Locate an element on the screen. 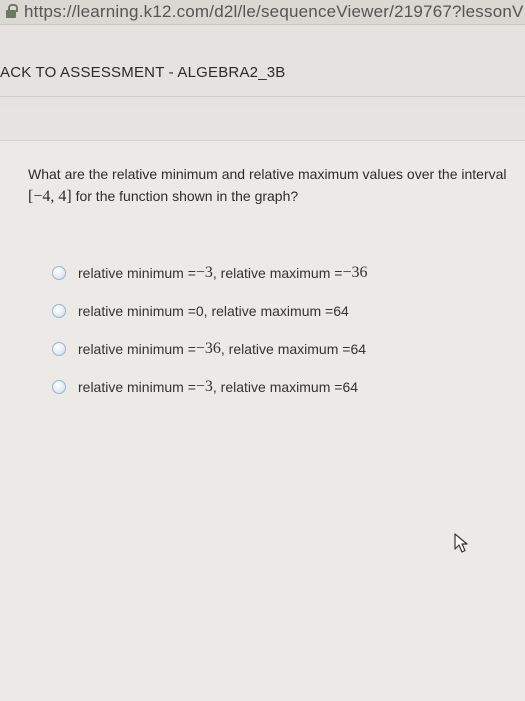  lock-icon is located at coordinates (12, 11).